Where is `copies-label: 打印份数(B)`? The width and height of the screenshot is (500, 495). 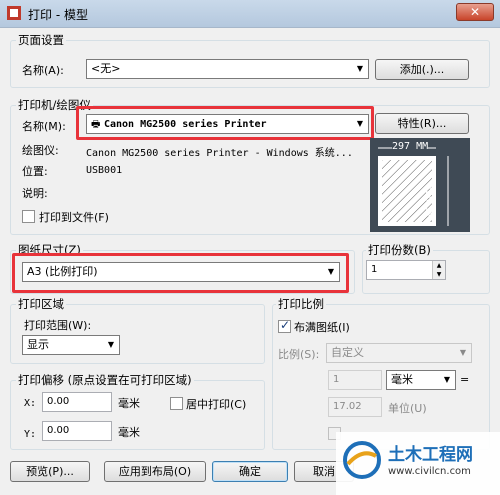 copies-label: 打印份数(B) is located at coordinates (399, 250).